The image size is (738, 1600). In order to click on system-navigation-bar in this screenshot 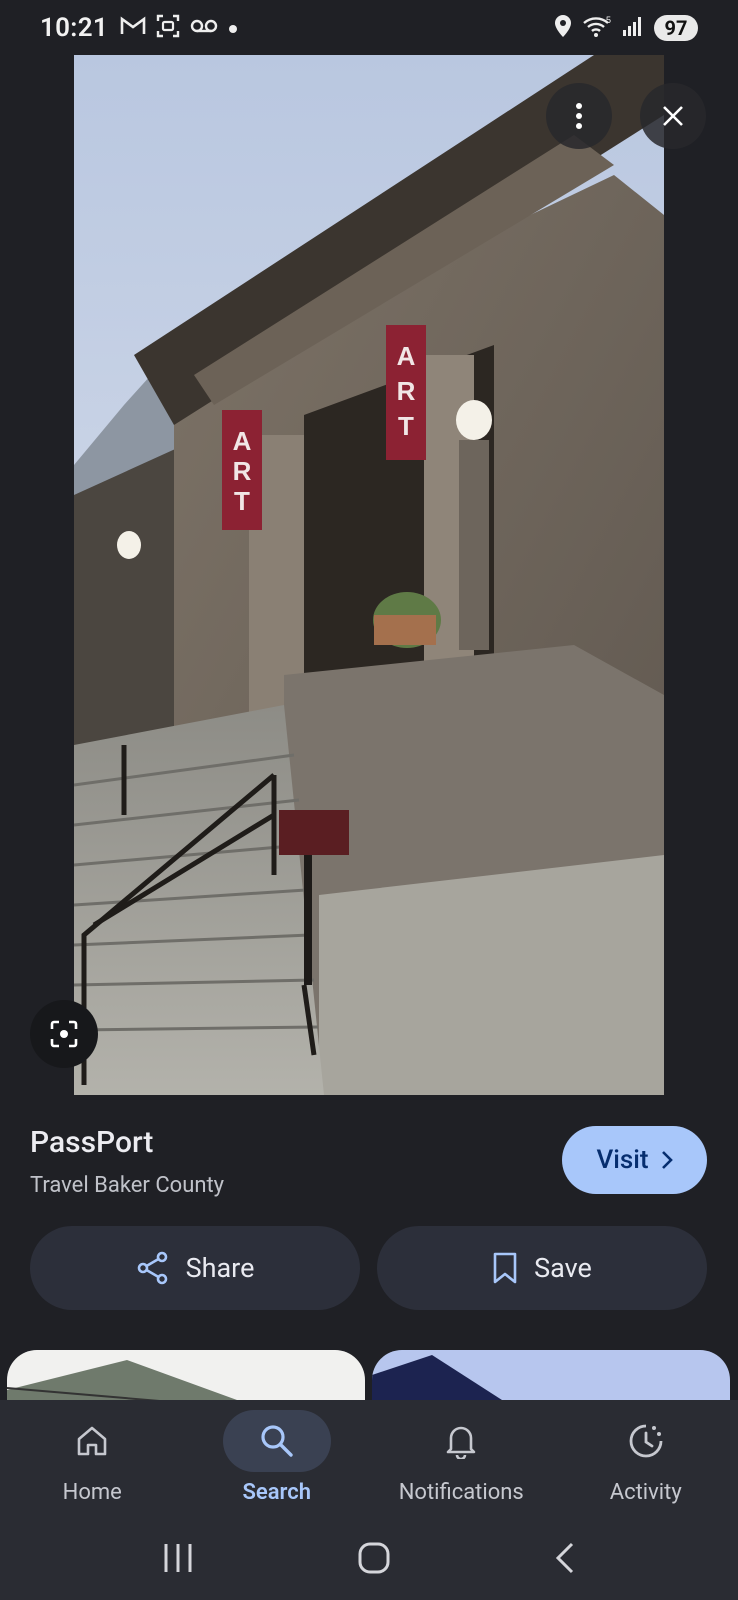, I will do `click(369, 1560)`.